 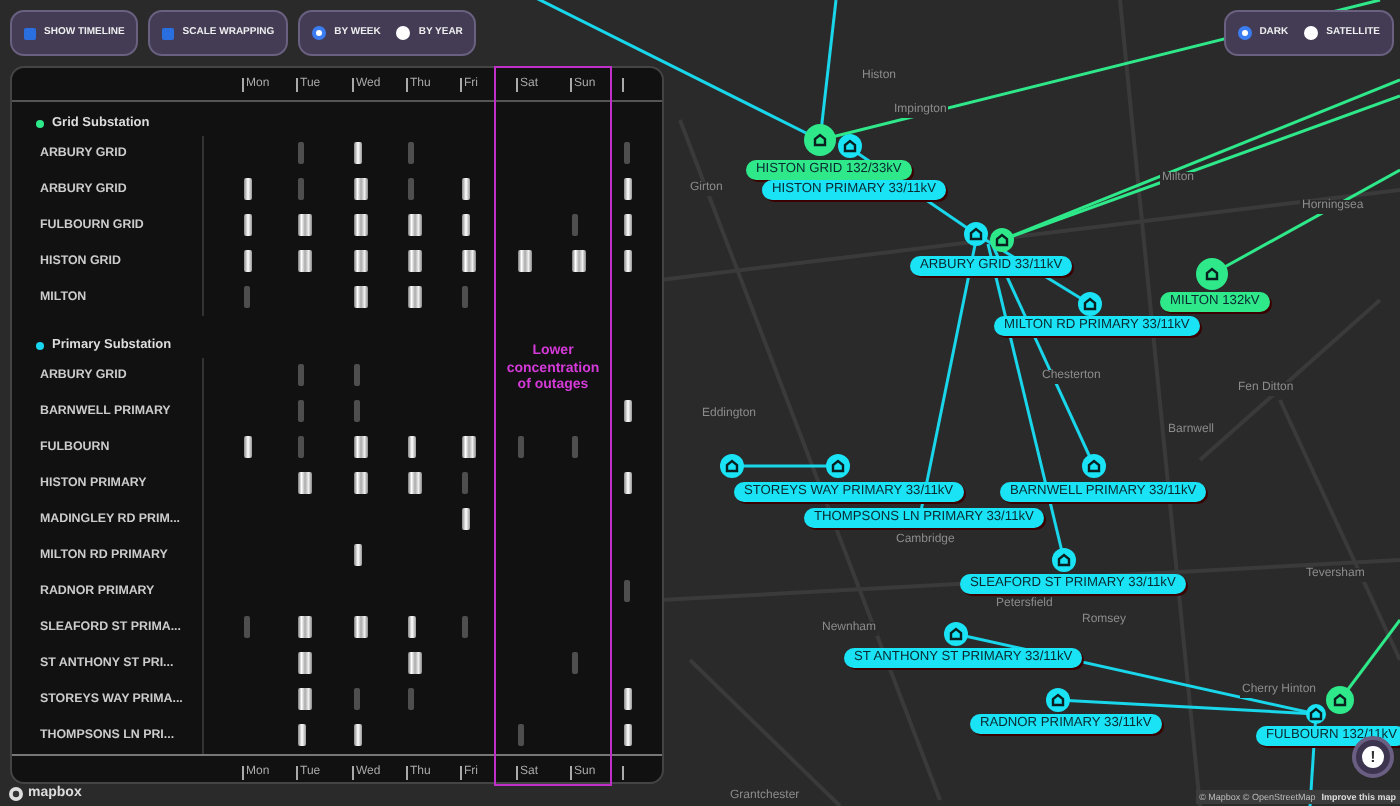 What do you see at coordinates (1373, 757) in the screenshot?
I see `feedback-button: !` at bounding box center [1373, 757].